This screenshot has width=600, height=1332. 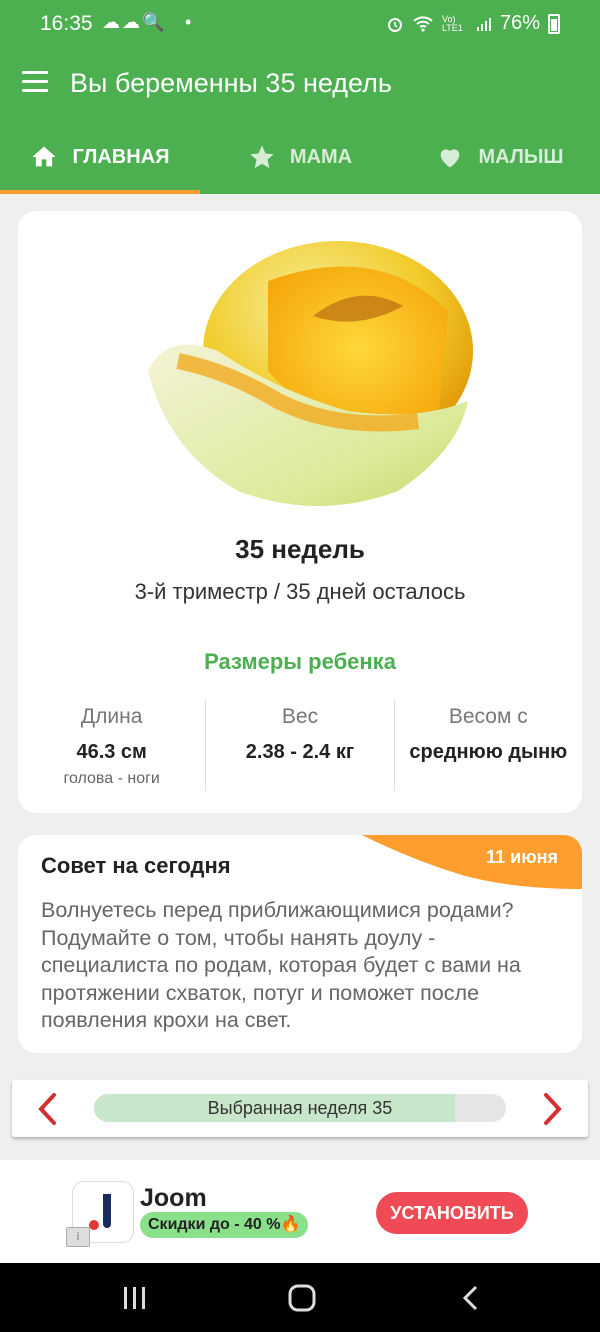 What do you see at coordinates (423, 23) in the screenshot?
I see `wifi-icon` at bounding box center [423, 23].